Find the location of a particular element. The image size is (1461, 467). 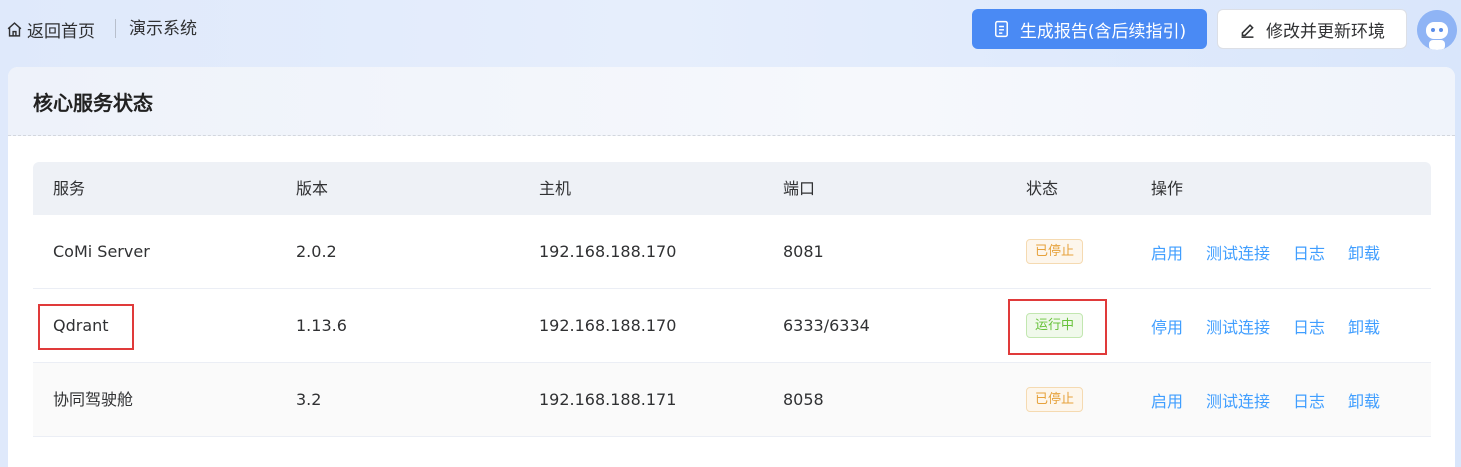

highlight-box-status is located at coordinates (1057, 327).